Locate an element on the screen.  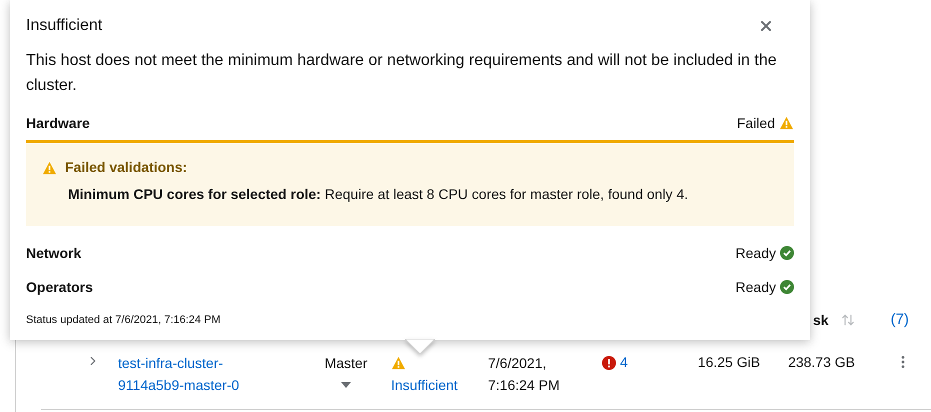
validation-message: Minimum CPU cores for selected role: Require at least 8 CPU cores for master role, found only 4. is located at coordinates (379, 194).